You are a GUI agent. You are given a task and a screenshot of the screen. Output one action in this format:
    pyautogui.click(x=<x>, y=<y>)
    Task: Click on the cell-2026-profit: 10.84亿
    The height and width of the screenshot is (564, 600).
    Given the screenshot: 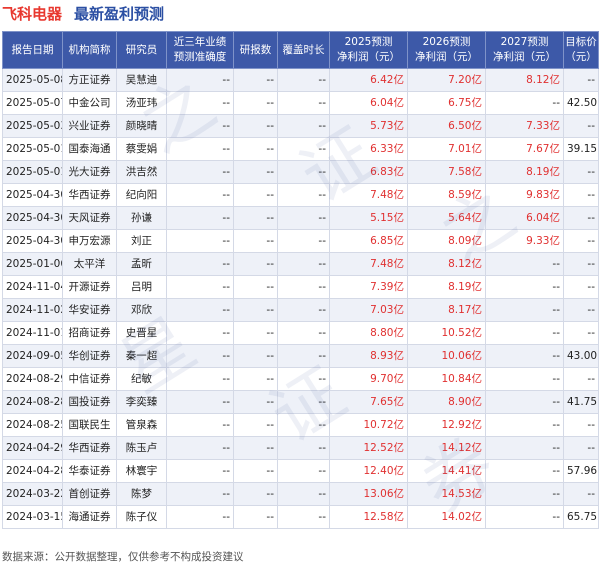 What is the action you would take?
    pyautogui.click(x=446, y=379)
    